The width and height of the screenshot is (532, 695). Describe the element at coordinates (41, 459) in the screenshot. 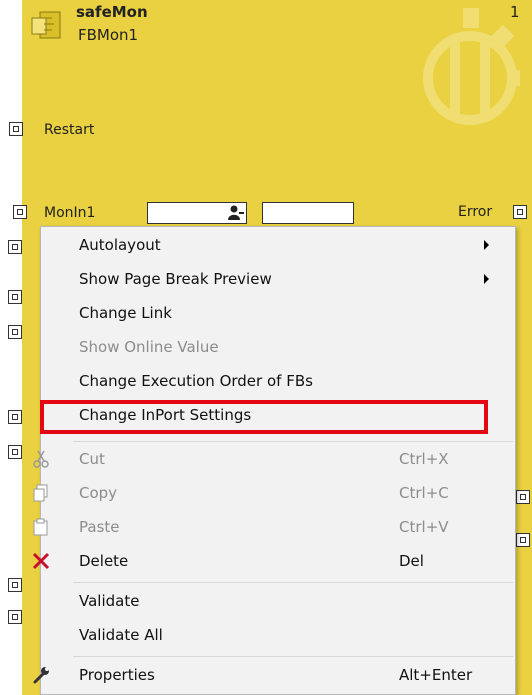

I see `scissors-icon` at that location.